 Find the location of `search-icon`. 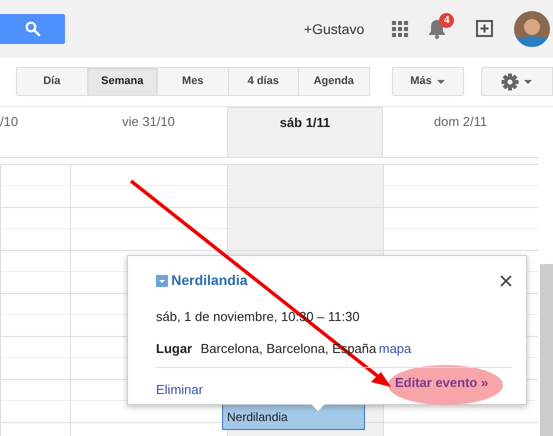

search-icon is located at coordinates (32, 29).